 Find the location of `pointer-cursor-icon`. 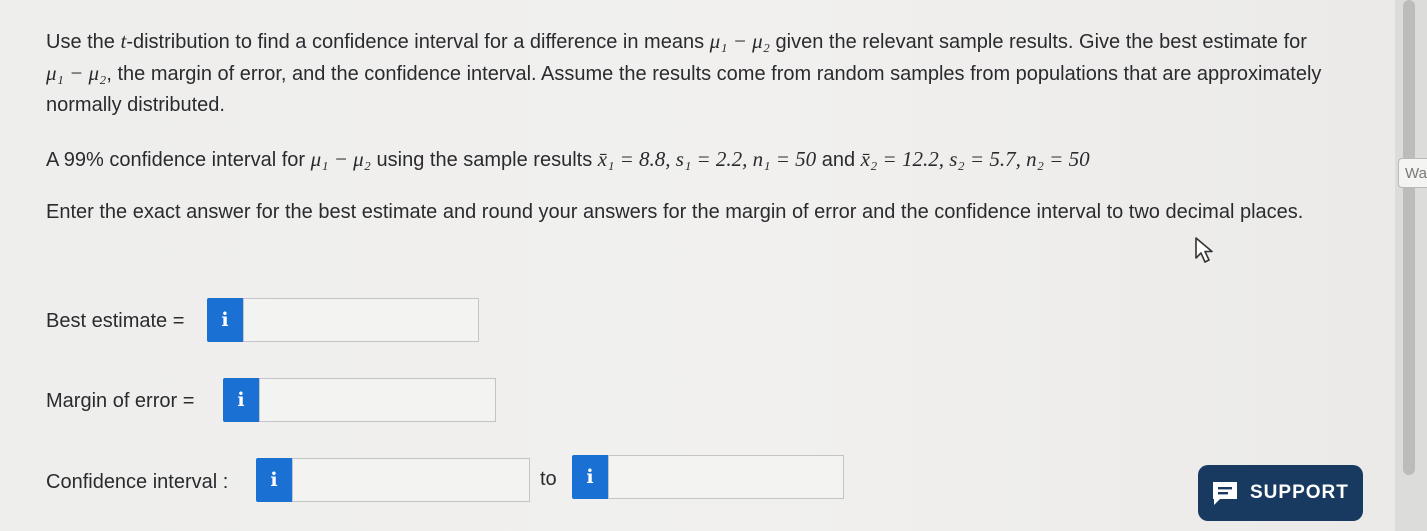

pointer-cursor-icon is located at coordinates (1204, 250).